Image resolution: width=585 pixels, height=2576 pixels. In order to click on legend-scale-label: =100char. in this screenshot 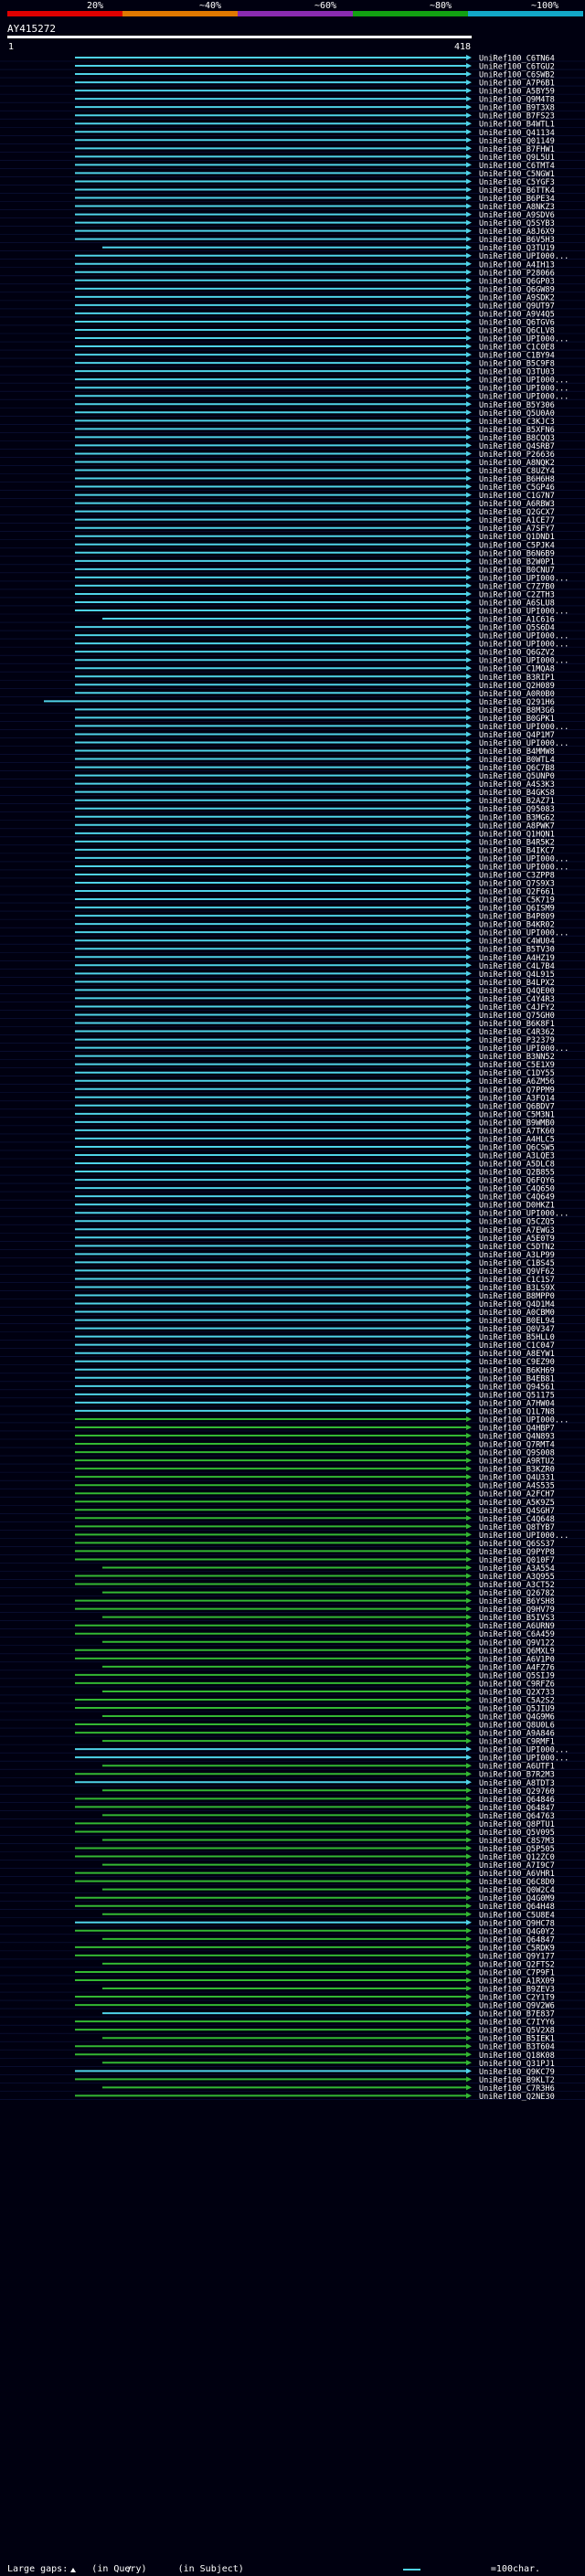, I will do `click(515, 2569)`.